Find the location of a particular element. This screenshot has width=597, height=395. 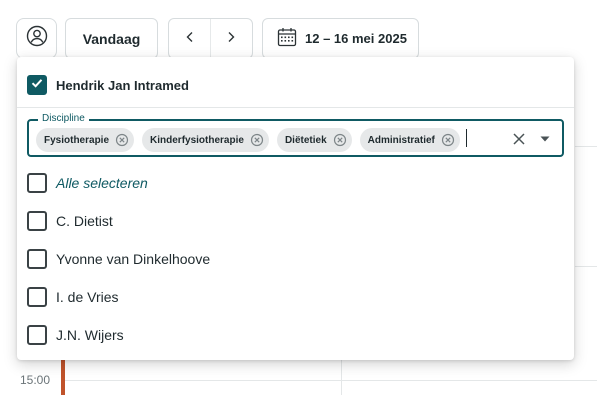

previous-week-button is located at coordinates (189, 38).